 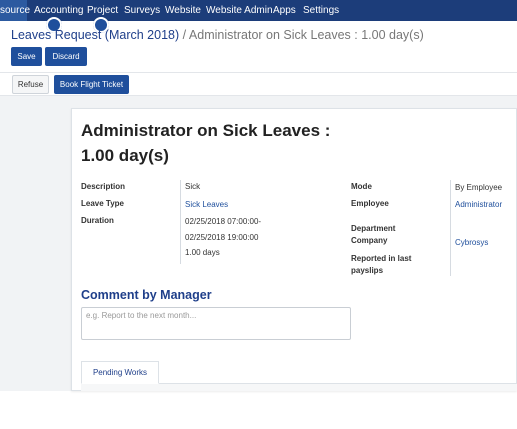 What do you see at coordinates (91, 84) in the screenshot?
I see `book-flight-ticket-button: Book Flight Ticket` at bounding box center [91, 84].